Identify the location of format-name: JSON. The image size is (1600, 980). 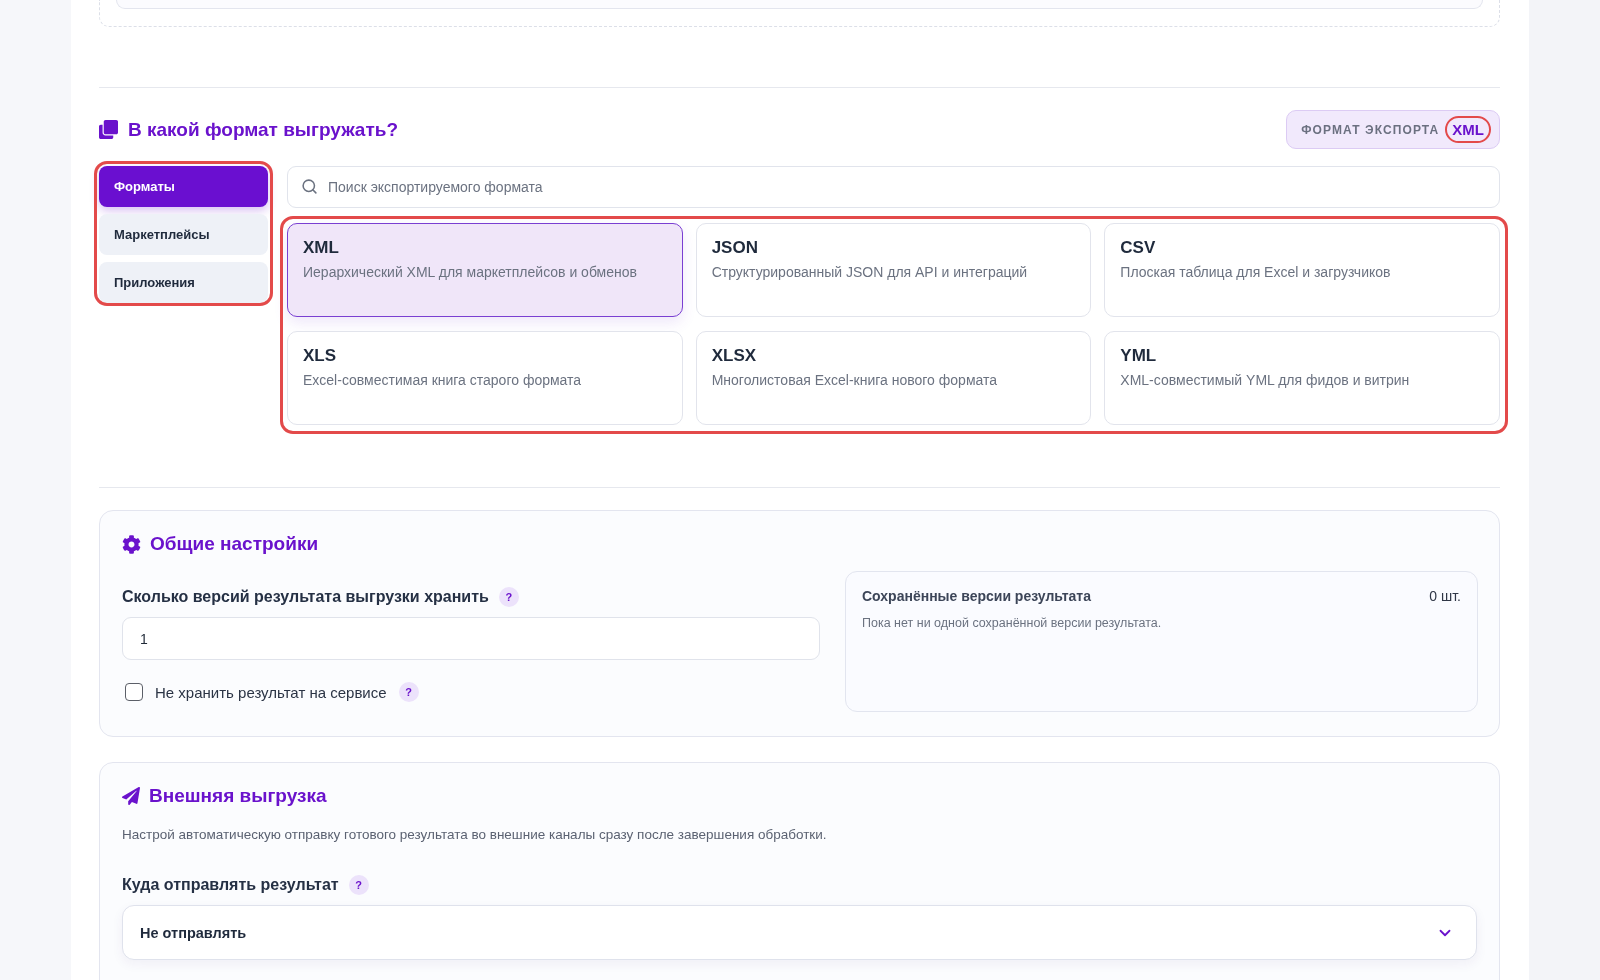
(734, 248).